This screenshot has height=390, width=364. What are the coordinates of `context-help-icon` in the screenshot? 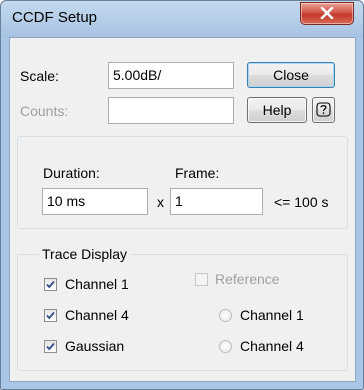 It's located at (323, 109).